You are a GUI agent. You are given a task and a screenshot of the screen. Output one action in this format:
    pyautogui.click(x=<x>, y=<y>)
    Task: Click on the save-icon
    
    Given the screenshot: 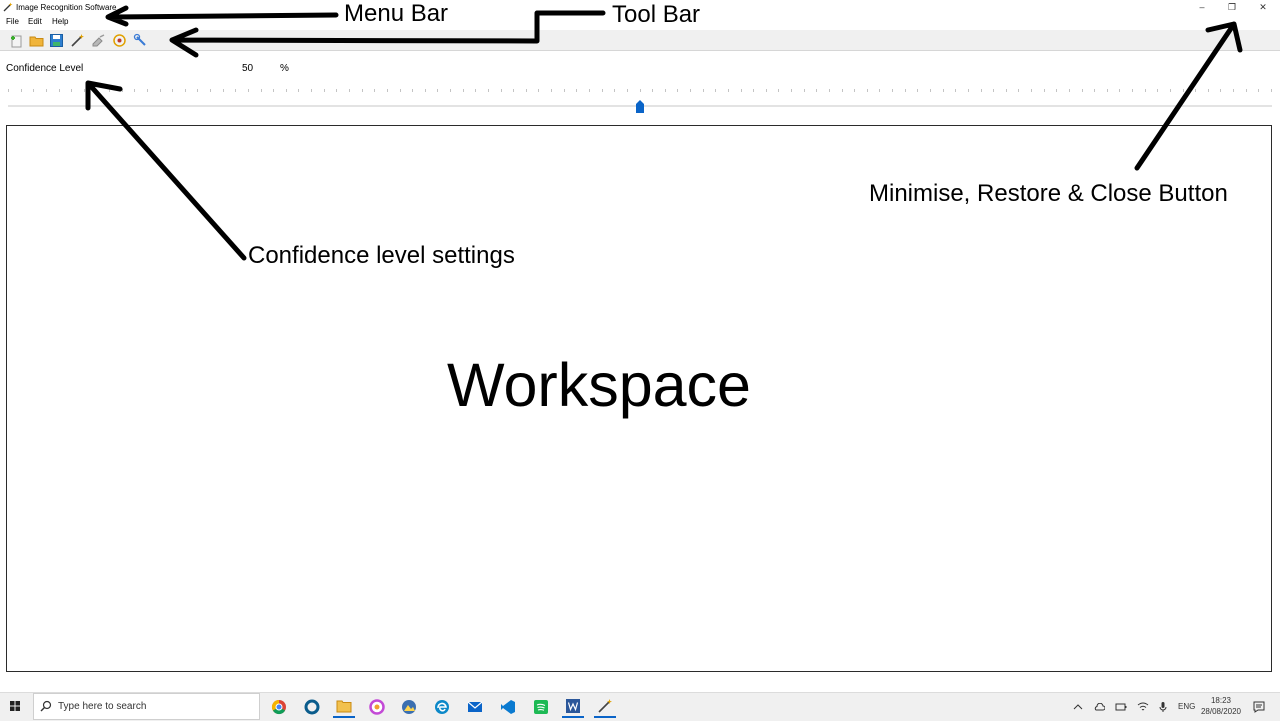 What is the action you would take?
    pyautogui.click(x=56, y=40)
    